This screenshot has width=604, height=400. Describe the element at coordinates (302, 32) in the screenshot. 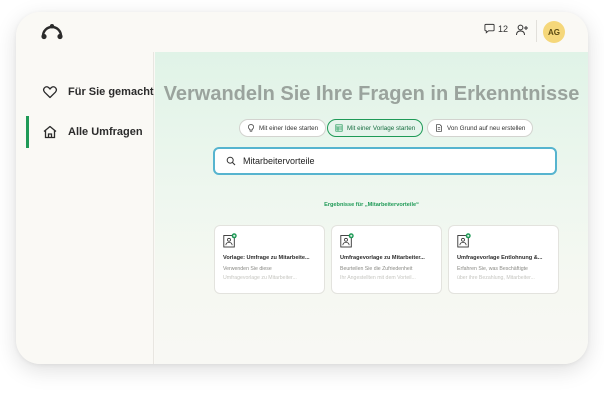

I see `top-bar: 12 AG` at that location.